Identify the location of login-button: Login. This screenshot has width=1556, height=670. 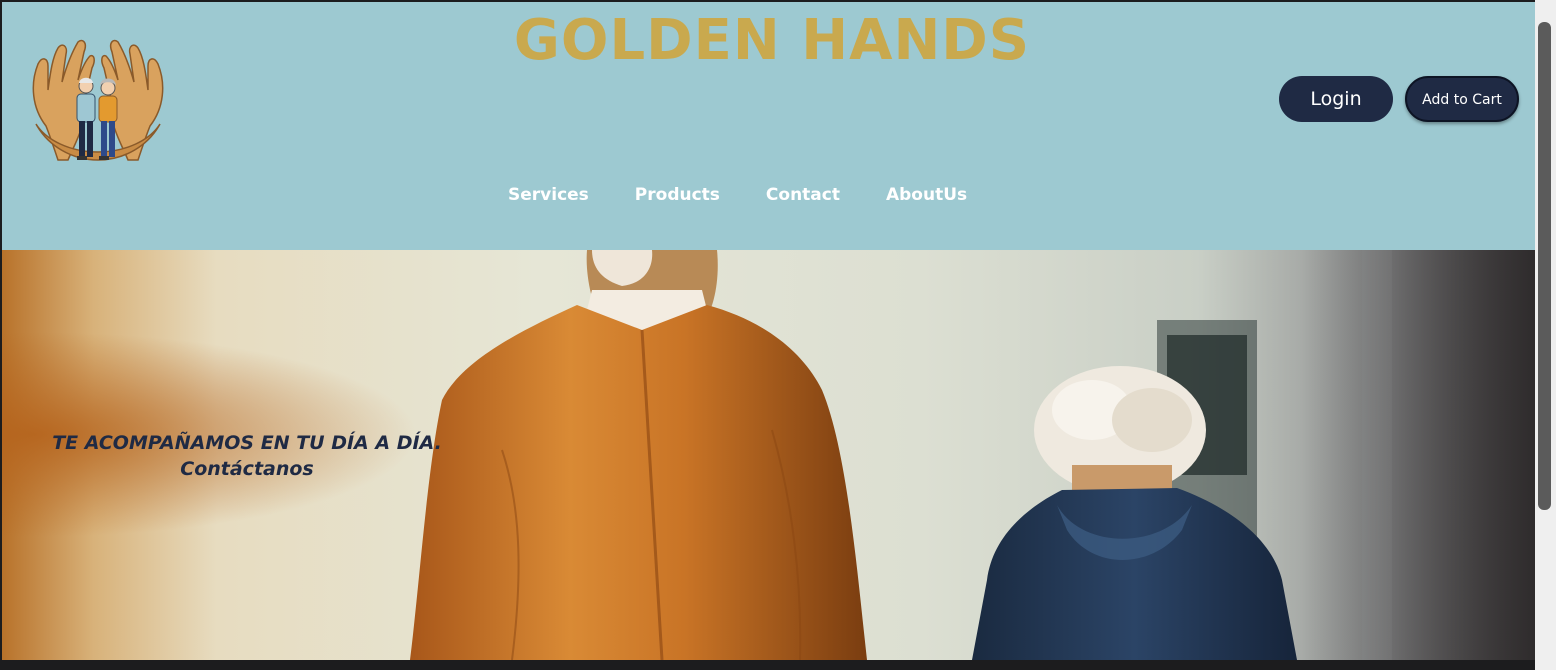
(1336, 99).